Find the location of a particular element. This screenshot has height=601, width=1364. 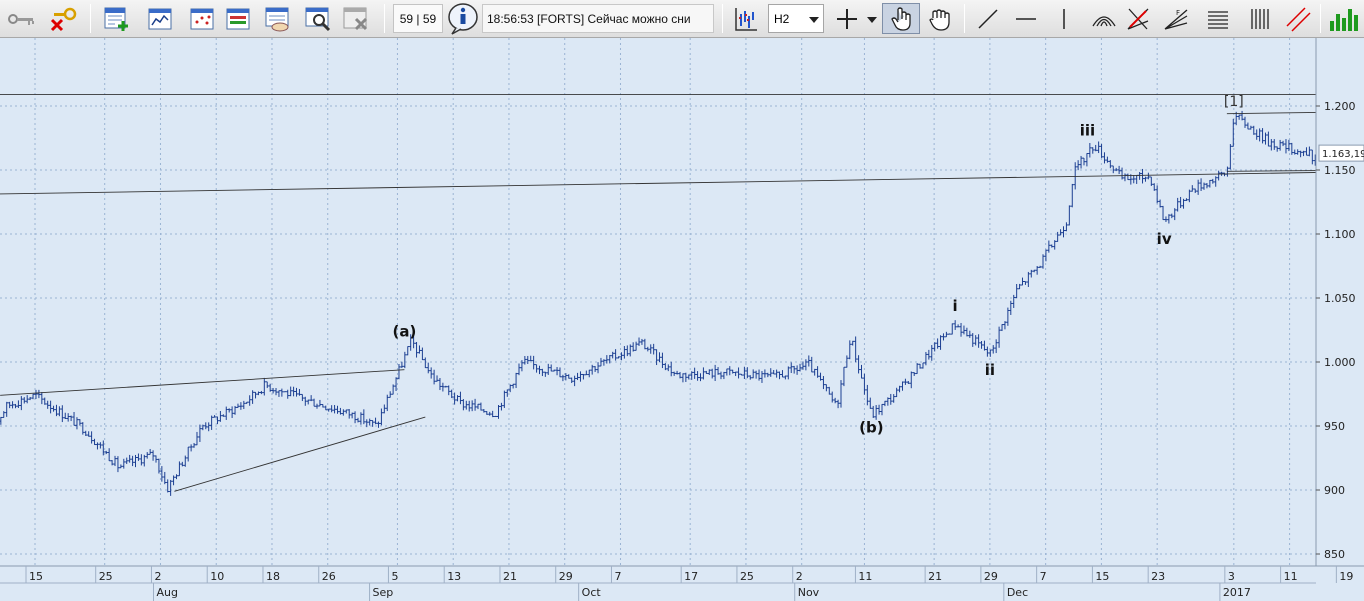

current-price-marker: 1.163,19 is located at coordinates (1341, 153).